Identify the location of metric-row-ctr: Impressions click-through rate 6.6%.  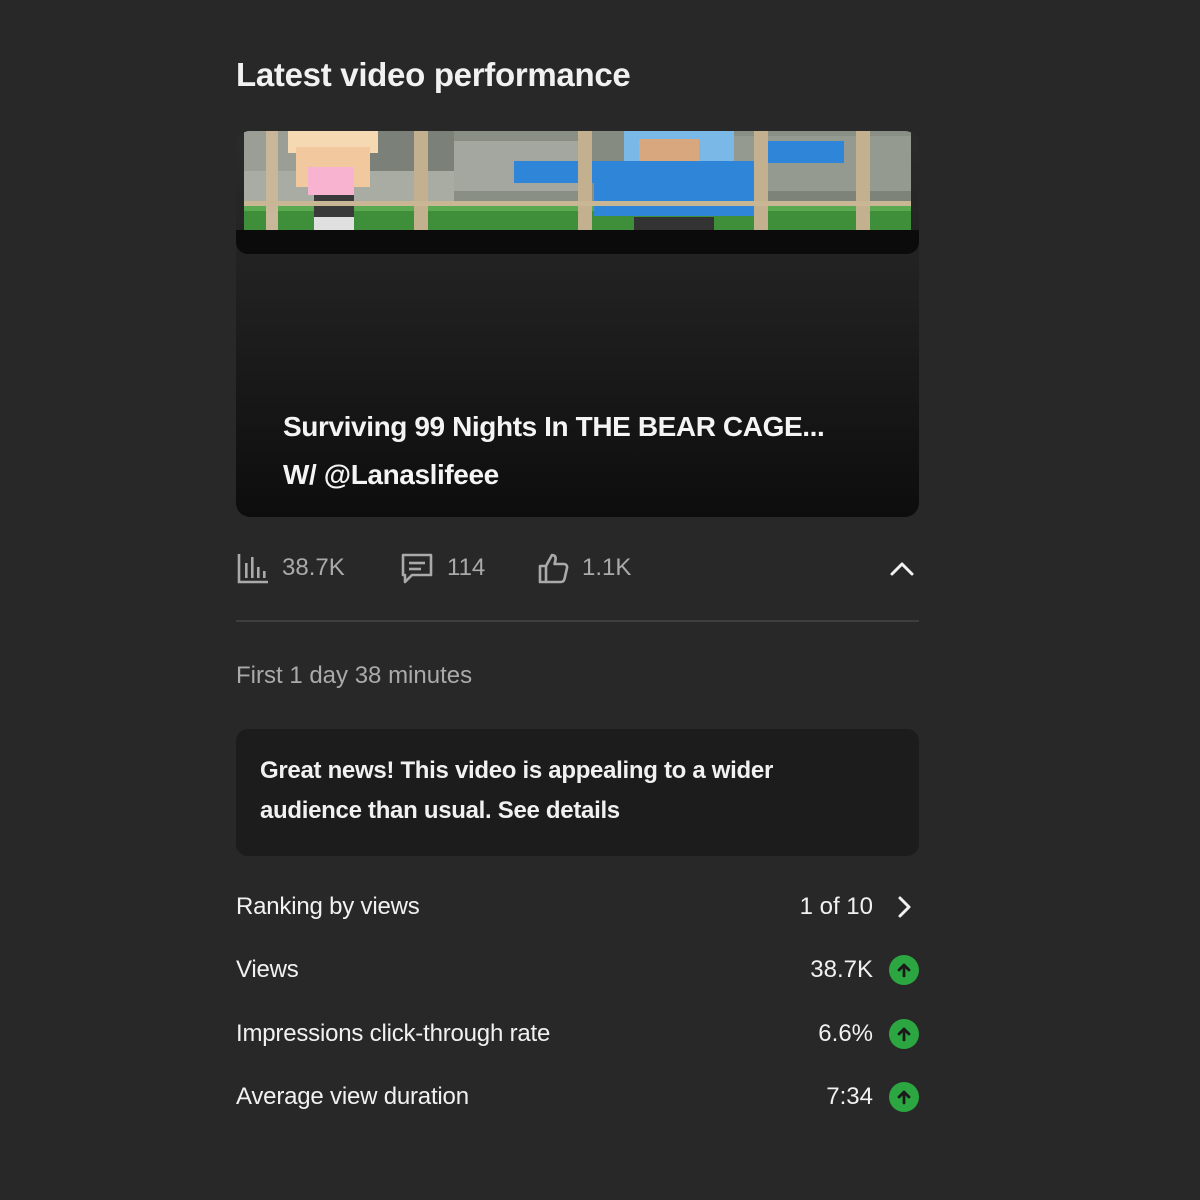
(577, 1034).